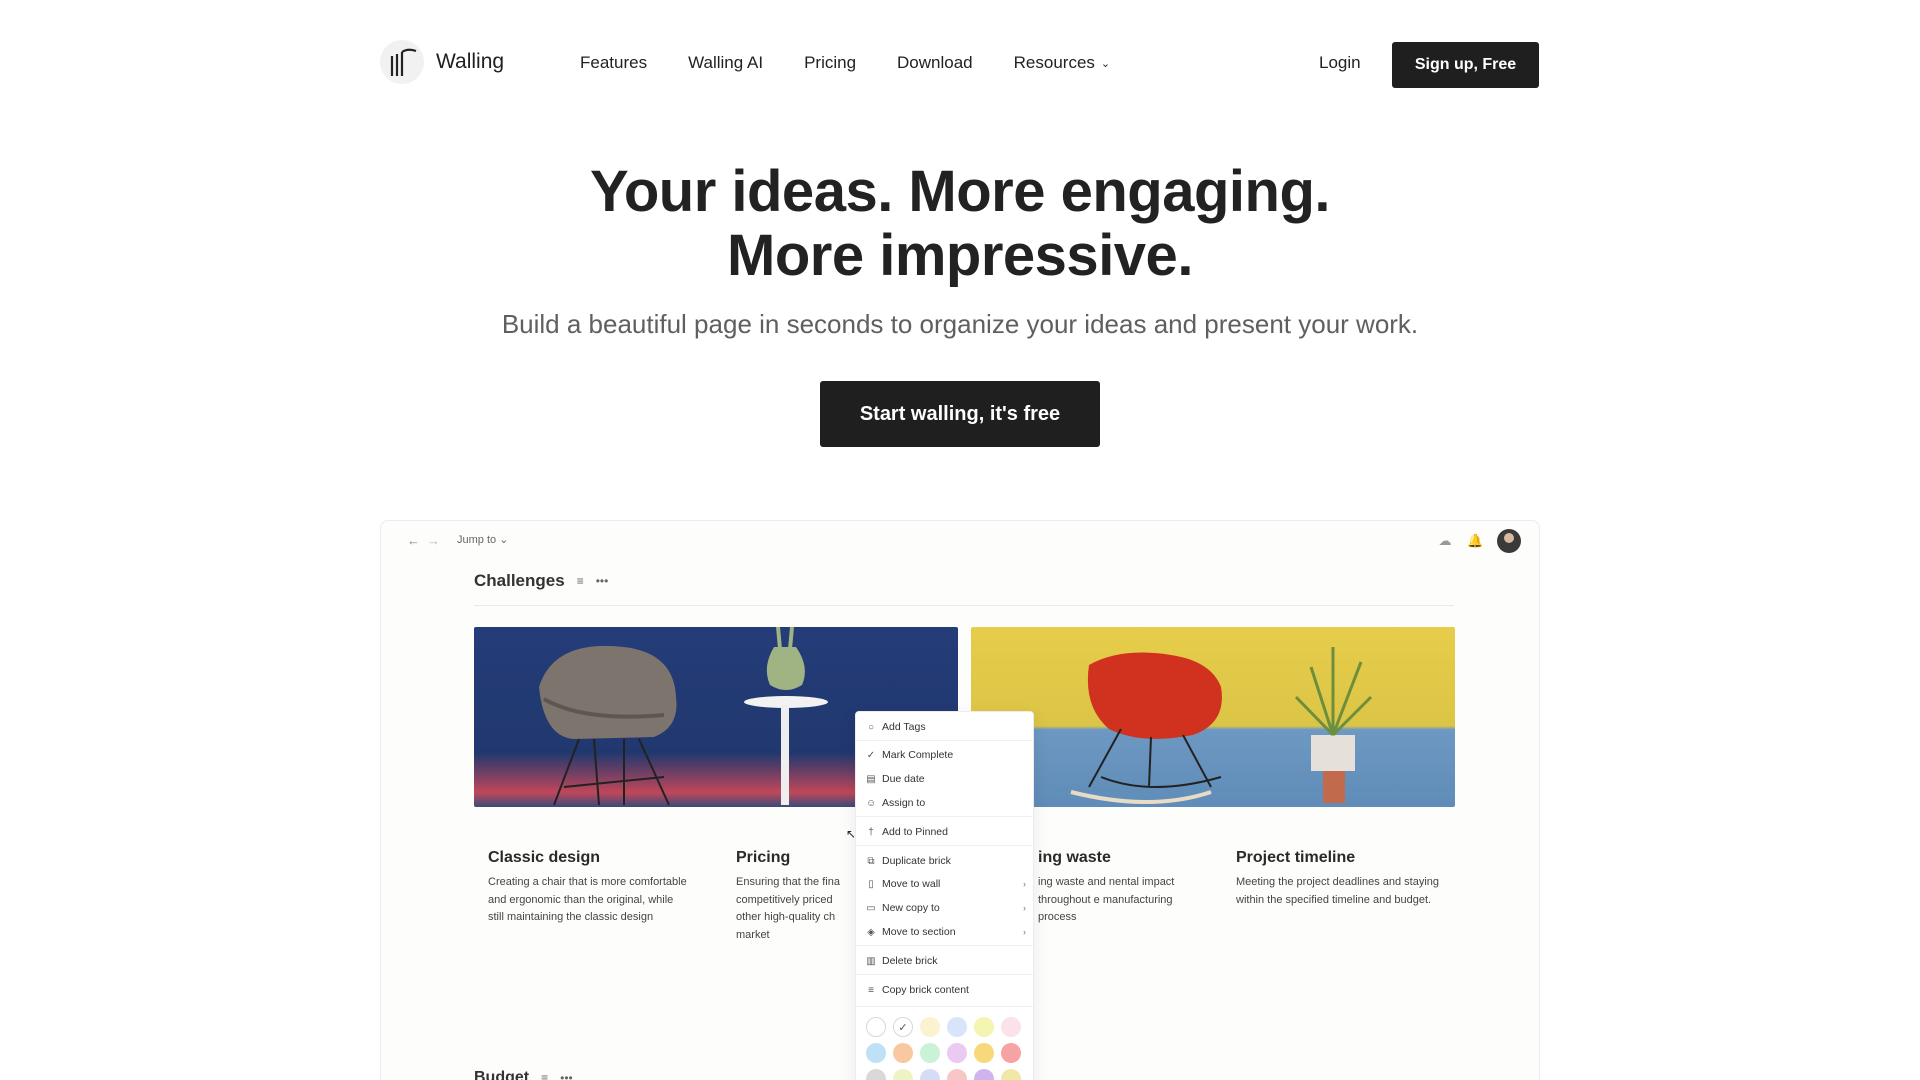 The image size is (1920, 1080). Describe the element at coordinates (946, 727) in the screenshot. I see `menu-add-tags: ○ Add Tags` at that location.